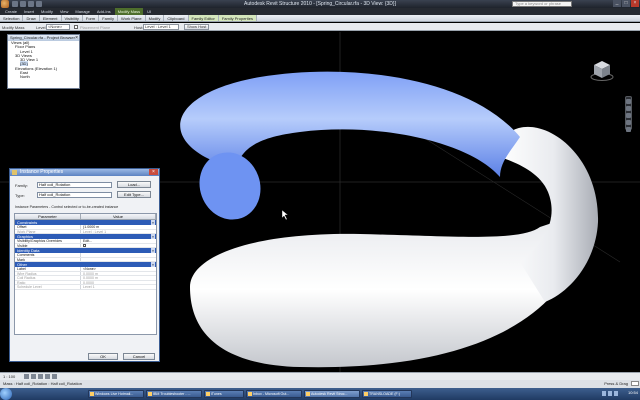 The width and height of the screenshot is (640, 400). What do you see at coordinates (155, 18) in the screenshot?
I see `panel-modify: Modify` at bounding box center [155, 18].